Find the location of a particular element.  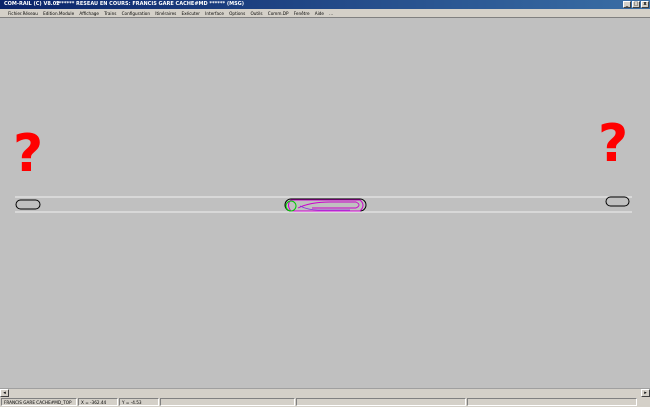

menu-executer: Exécuter is located at coordinates (191, 13).